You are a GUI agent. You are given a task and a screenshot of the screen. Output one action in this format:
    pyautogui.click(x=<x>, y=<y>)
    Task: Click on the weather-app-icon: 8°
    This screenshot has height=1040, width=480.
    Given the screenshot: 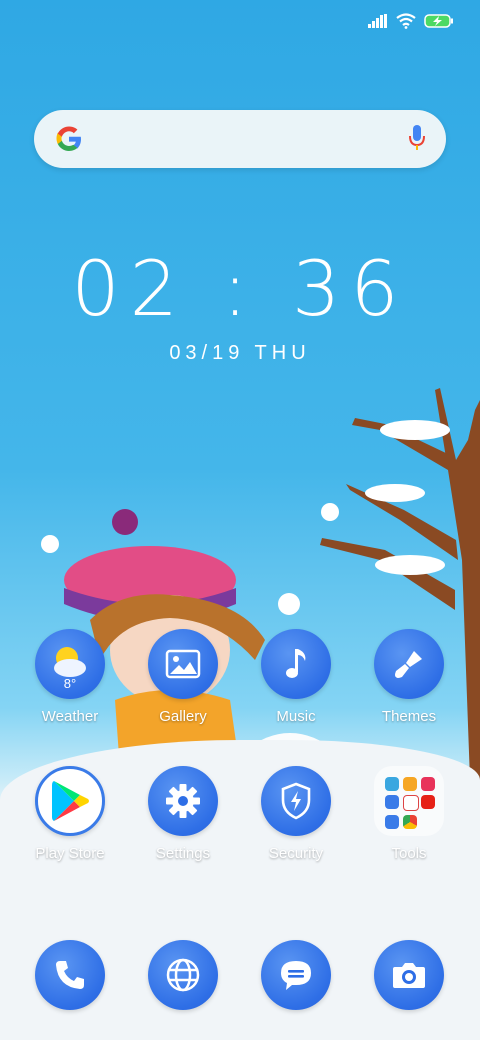 What is the action you would take?
    pyautogui.click(x=70, y=664)
    